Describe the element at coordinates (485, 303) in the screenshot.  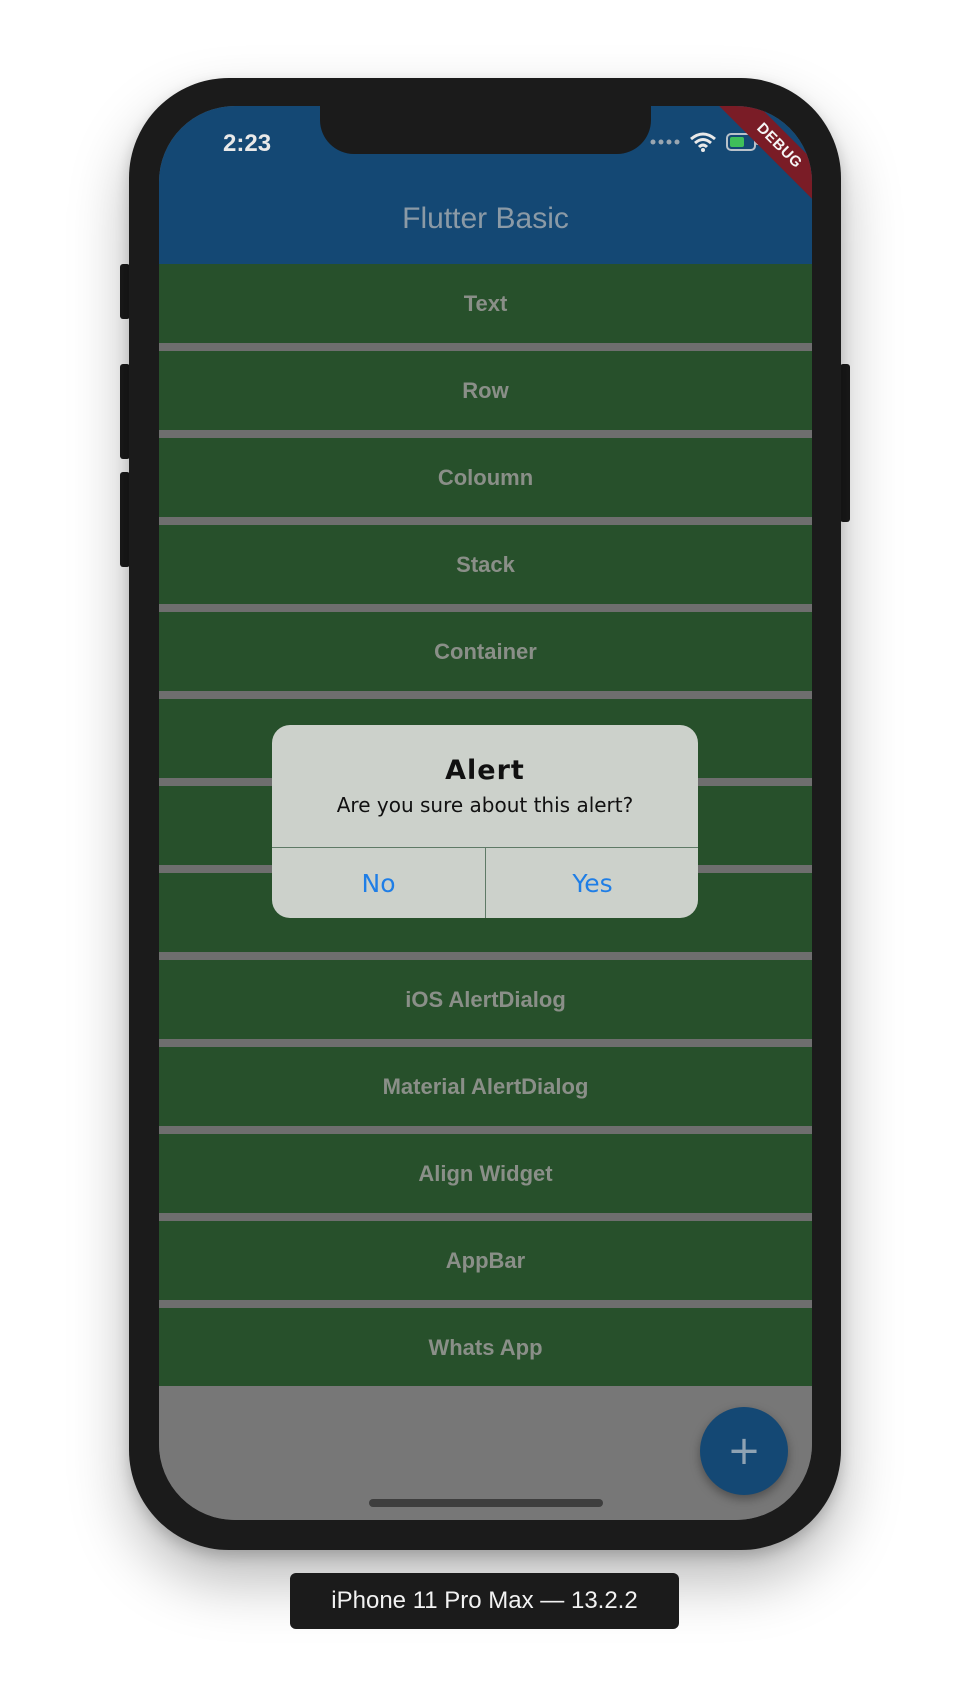
I see `list-item-text: Text` at that location.